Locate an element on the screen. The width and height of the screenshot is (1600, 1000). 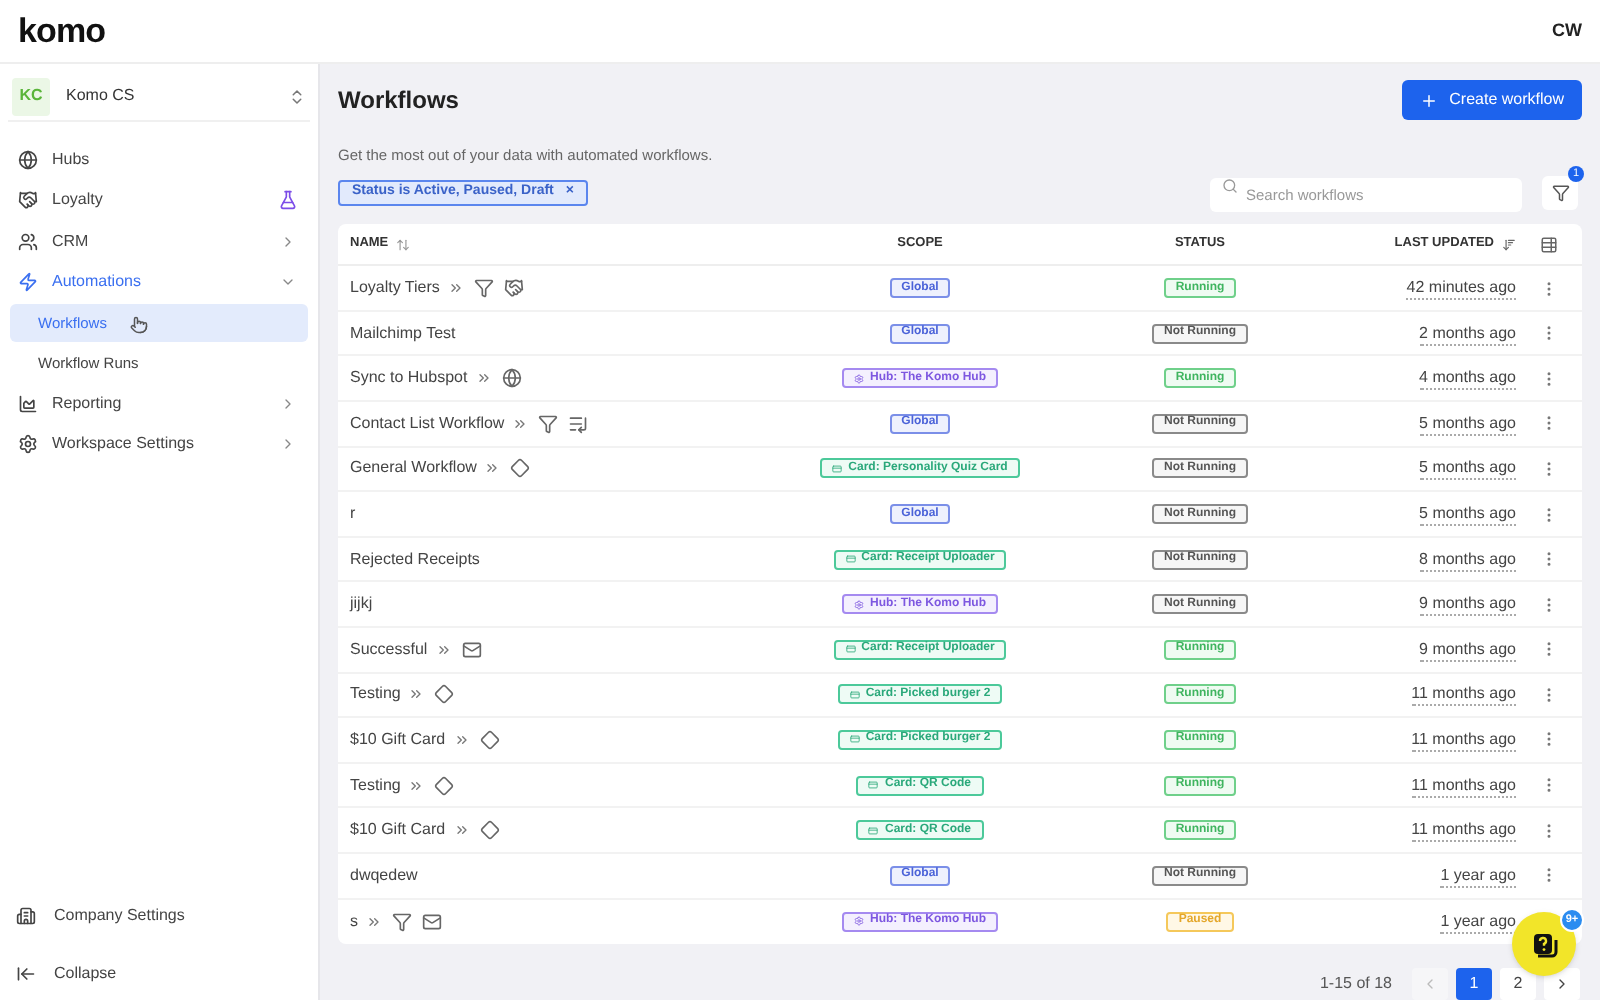
nav-item: Workspace Settings is located at coordinates (159, 444).